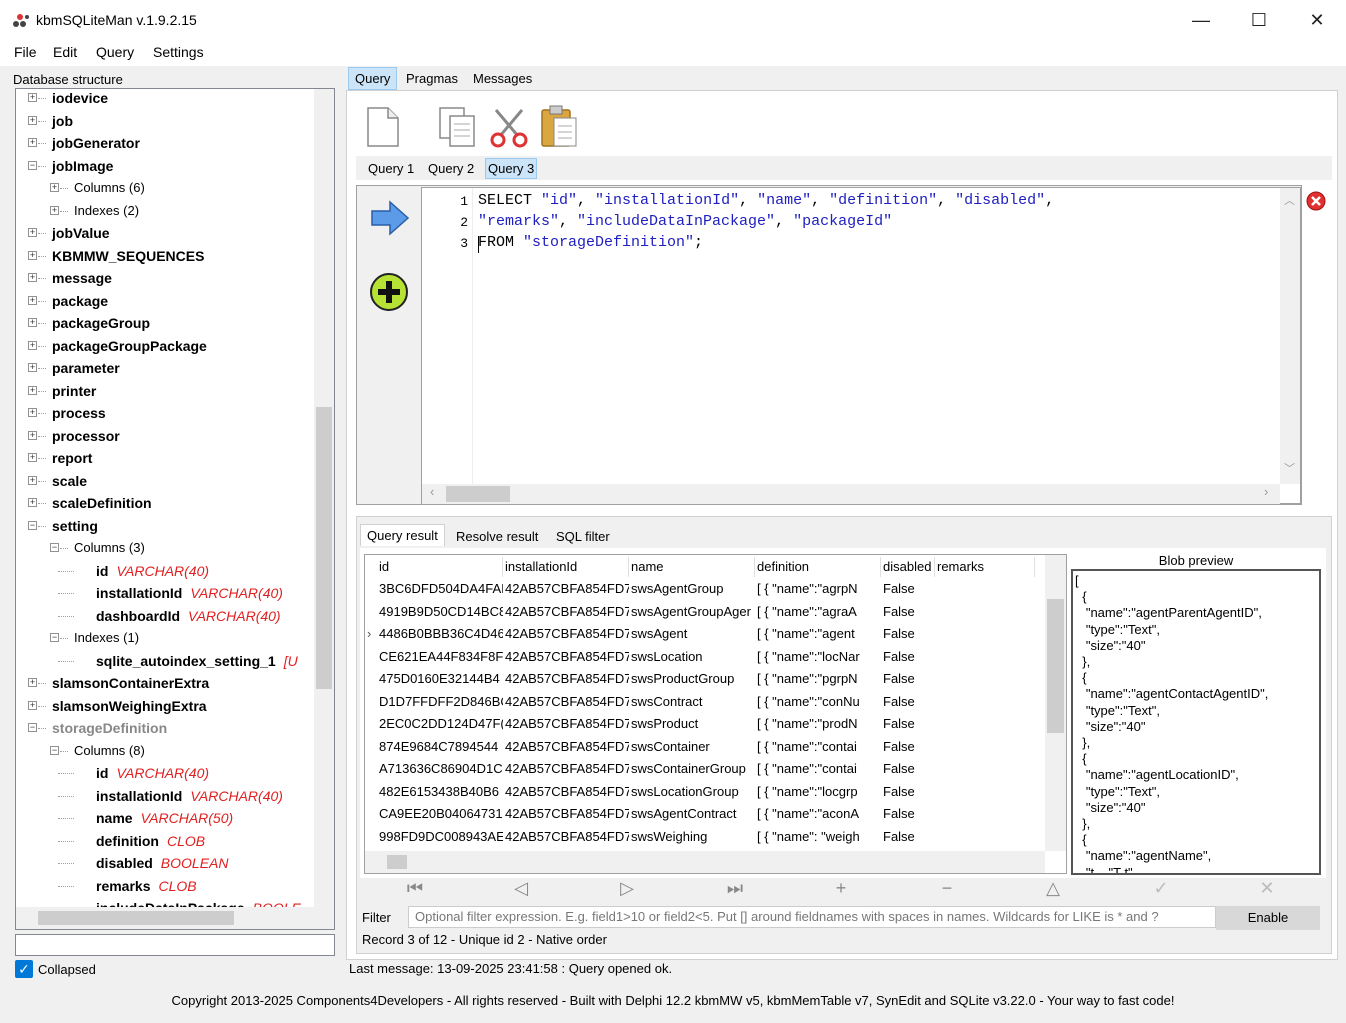 Image resolution: width=1346 pixels, height=1023 pixels. I want to click on enable-filter-button: Enable, so click(1268, 918).